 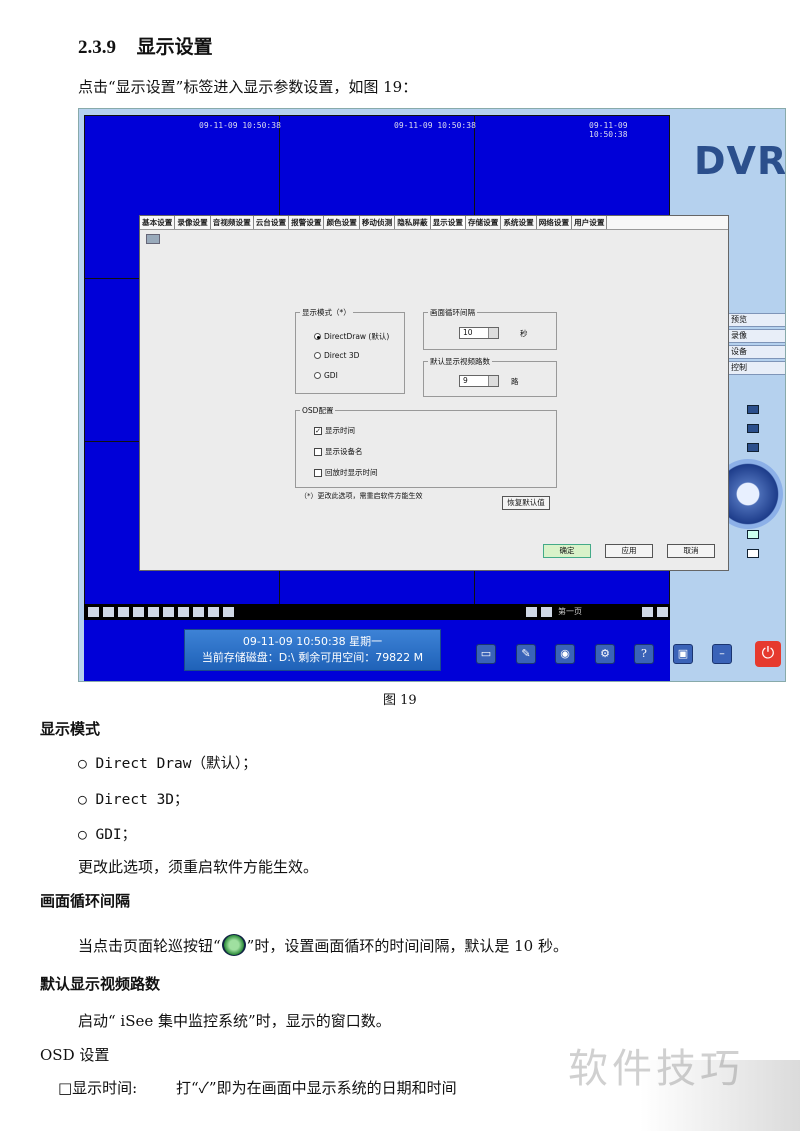 What do you see at coordinates (351, 472) in the screenshot?
I see `checkbox-label: 回放时显示时间` at bounding box center [351, 472].